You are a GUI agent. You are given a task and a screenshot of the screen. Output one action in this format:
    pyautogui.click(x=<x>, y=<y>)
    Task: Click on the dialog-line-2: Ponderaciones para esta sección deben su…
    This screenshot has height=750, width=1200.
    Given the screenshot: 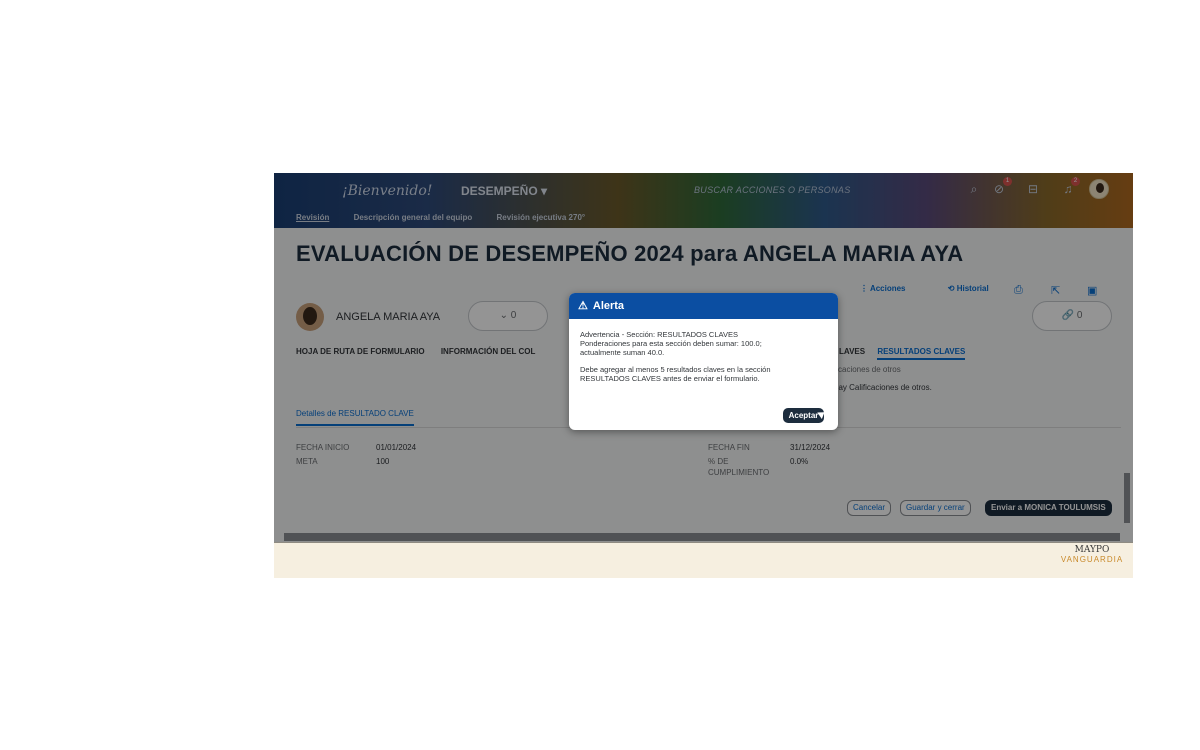 What is the action you would take?
    pyautogui.click(x=671, y=343)
    